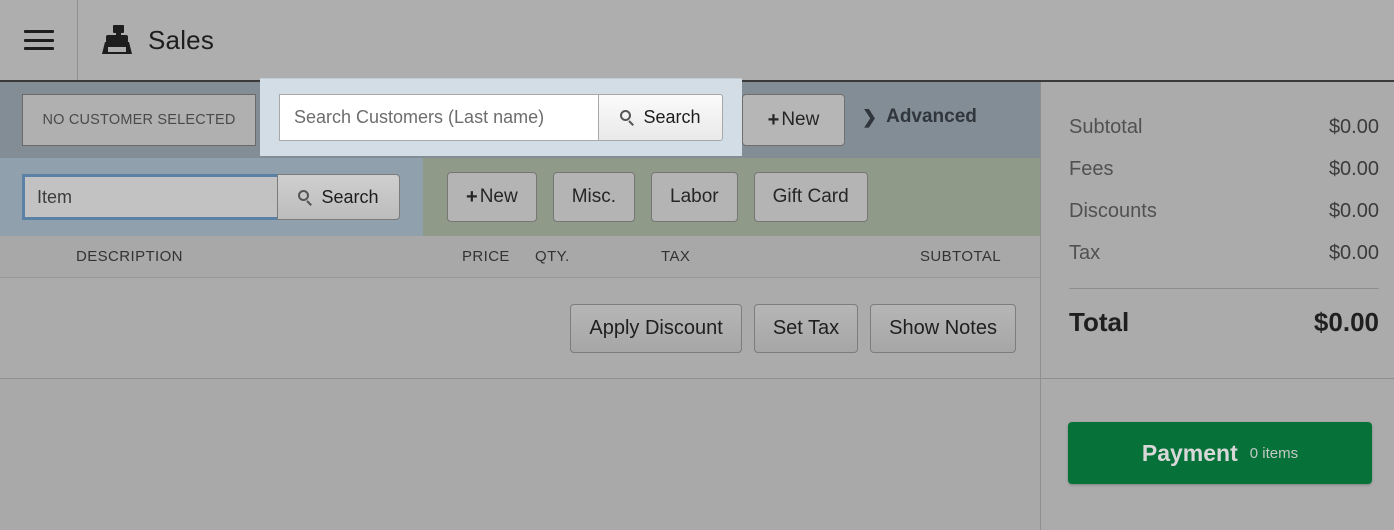  Describe the element at coordinates (1113, 210) in the screenshot. I see `summary-label-discounts: Discounts` at that location.